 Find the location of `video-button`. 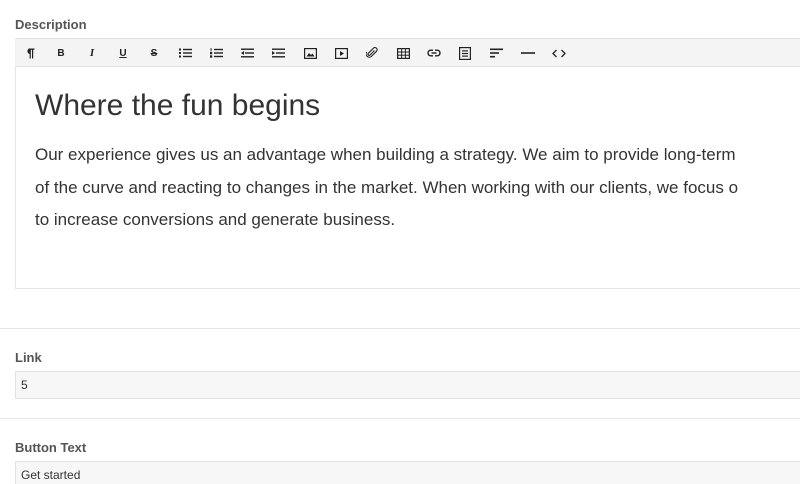

video-button is located at coordinates (341, 53).